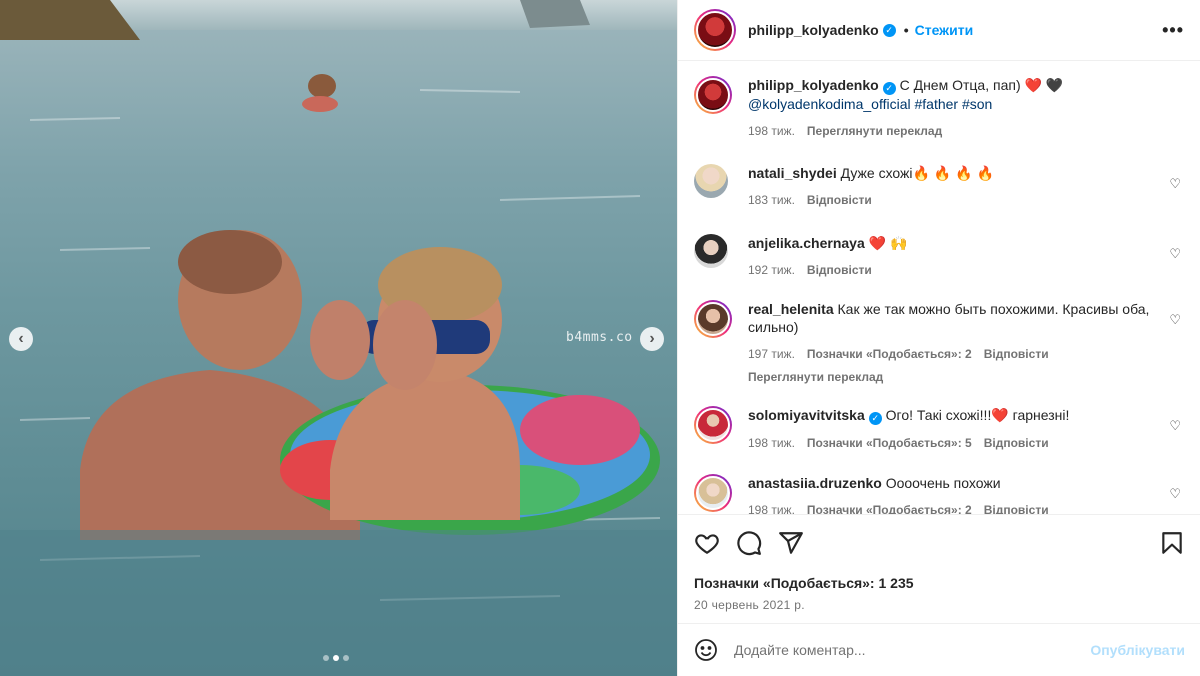 The height and width of the screenshot is (676, 1200). What do you see at coordinates (943, 483) in the screenshot?
I see `comment-text: Оооочень похожи` at bounding box center [943, 483].